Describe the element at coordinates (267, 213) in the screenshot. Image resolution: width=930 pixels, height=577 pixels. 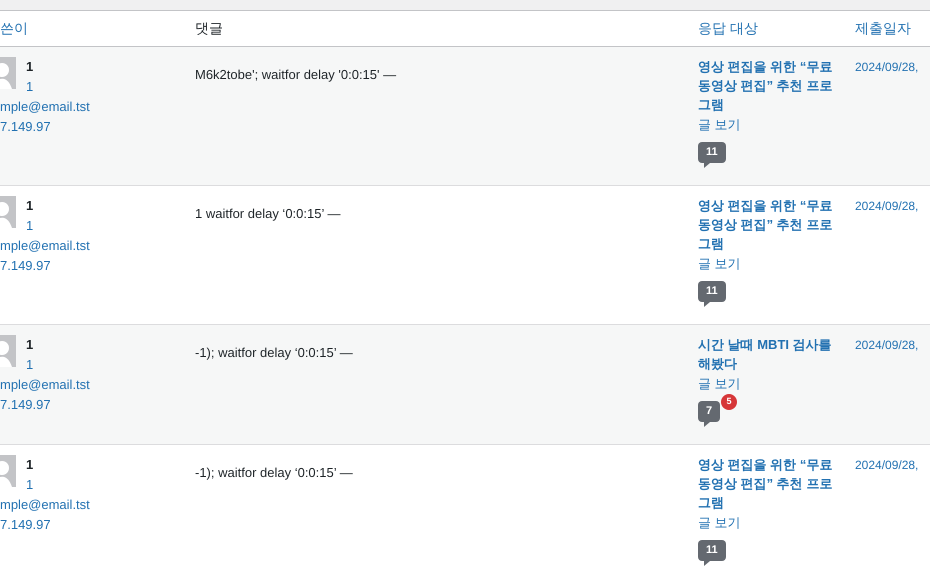
I see `comment-text: 1 waitfor delay ‘0:0:15’ —` at that location.